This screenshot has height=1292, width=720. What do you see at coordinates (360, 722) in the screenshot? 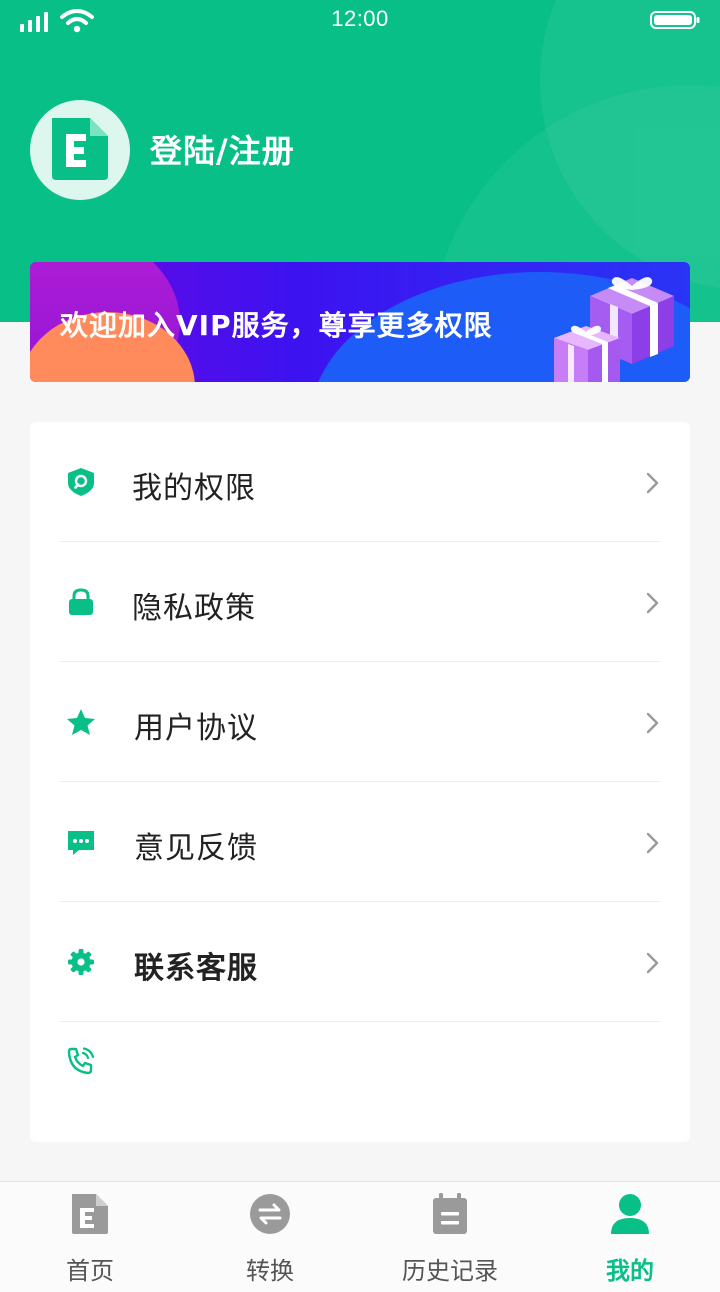
I see `menu-item-user-agreement: 用户协议` at bounding box center [360, 722].